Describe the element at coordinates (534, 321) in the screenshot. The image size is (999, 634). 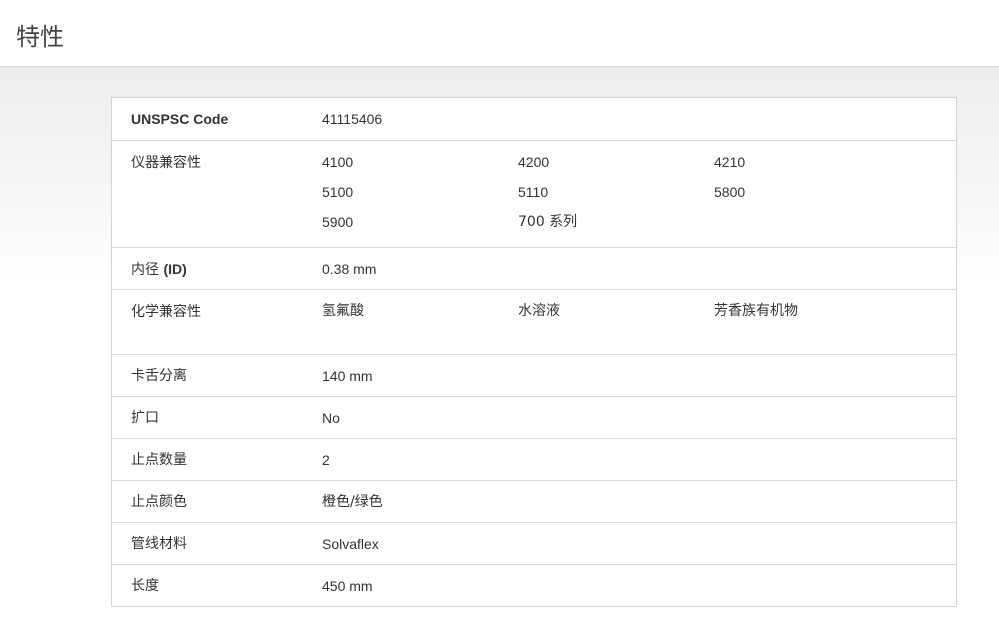
I see `table-row-chemical-compat: 化学兼容性 氢氟酸 水溶液 芳香族有机物` at that location.